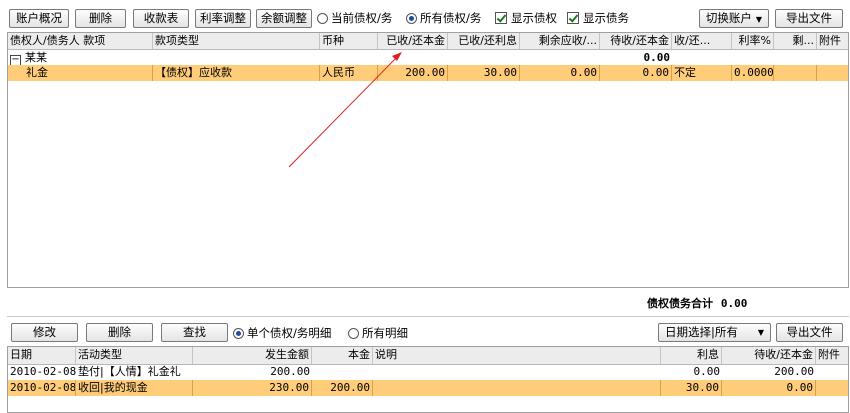 This screenshot has height=413, width=850. I want to click on table-row: 2010-02-08 垫付|【人情】礼金礼 200.00 0.00 200.00, so click(428, 372).